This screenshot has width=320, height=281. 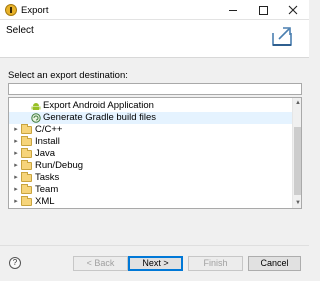 I want to click on help-icon: ?, so click(x=15, y=263).